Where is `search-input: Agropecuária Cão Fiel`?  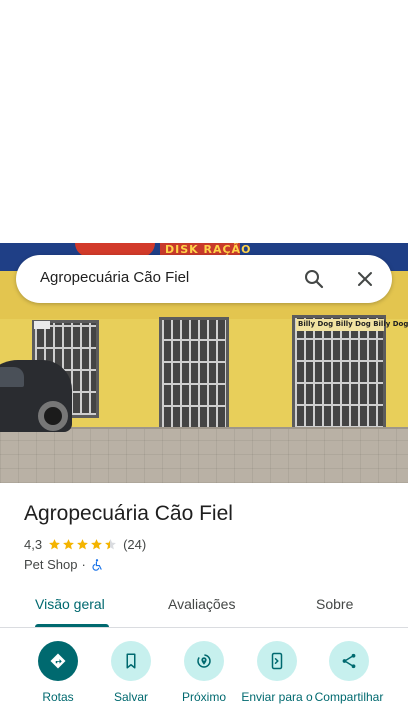 search-input: Agropecuária Cão Fiel is located at coordinates (114, 277).